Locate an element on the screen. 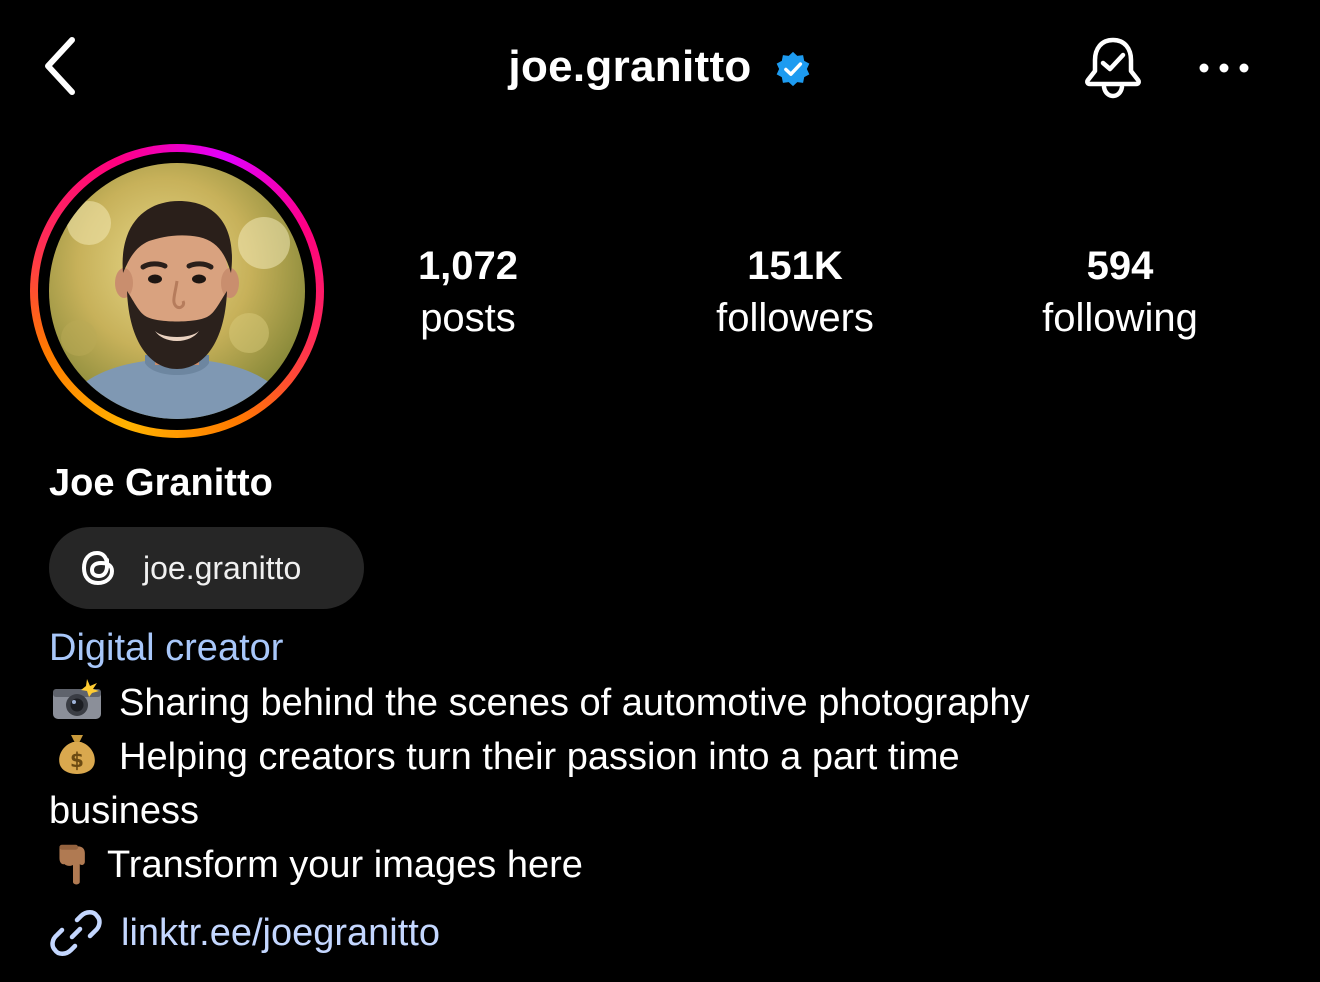  following-label: following is located at coordinates (1120, 318).